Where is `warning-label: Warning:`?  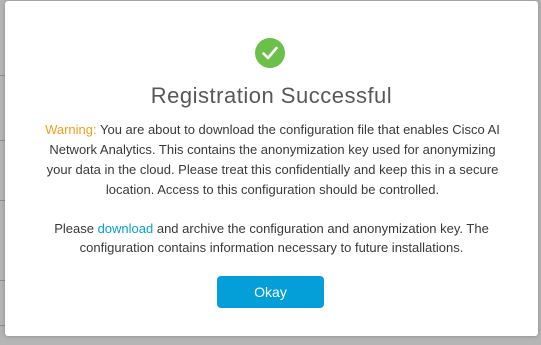 warning-label: Warning: is located at coordinates (71, 129).